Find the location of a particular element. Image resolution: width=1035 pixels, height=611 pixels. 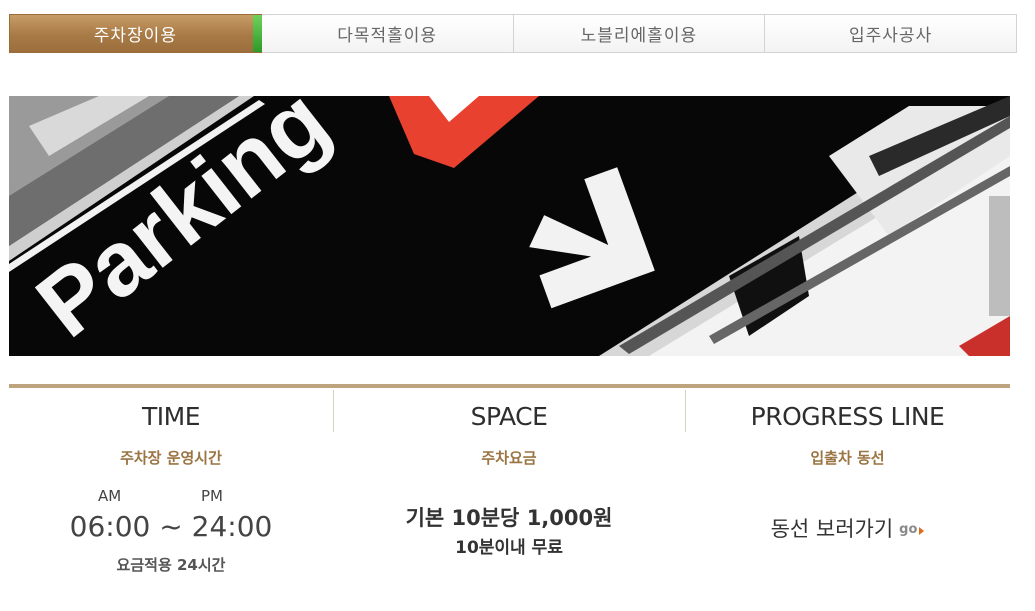

arrow-right-icon is located at coordinates (922, 531).